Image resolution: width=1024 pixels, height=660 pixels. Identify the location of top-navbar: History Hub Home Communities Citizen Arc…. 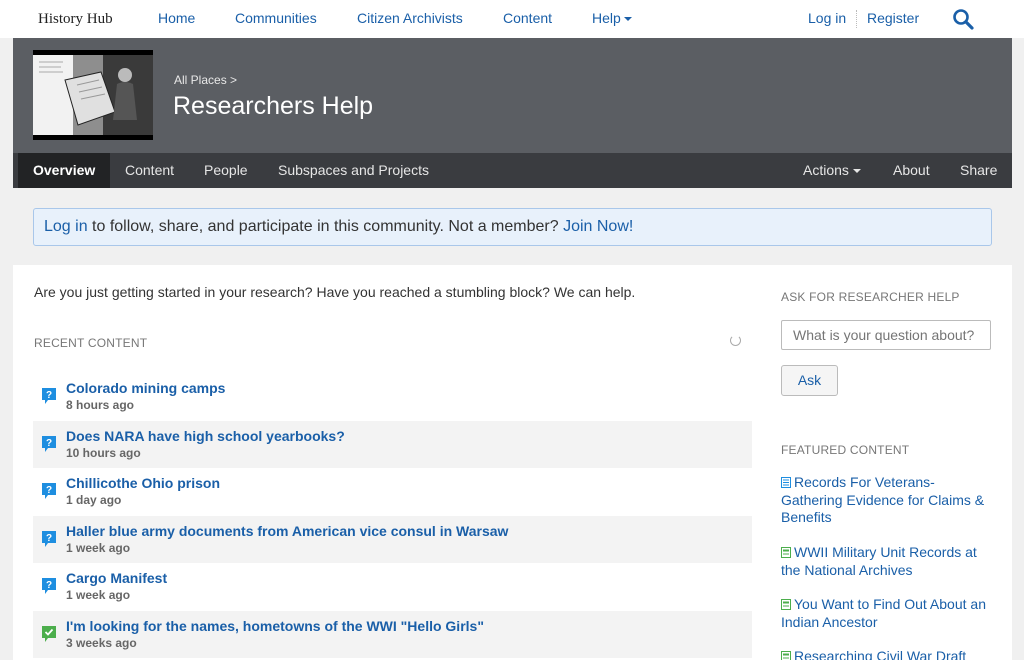
(512, 19).